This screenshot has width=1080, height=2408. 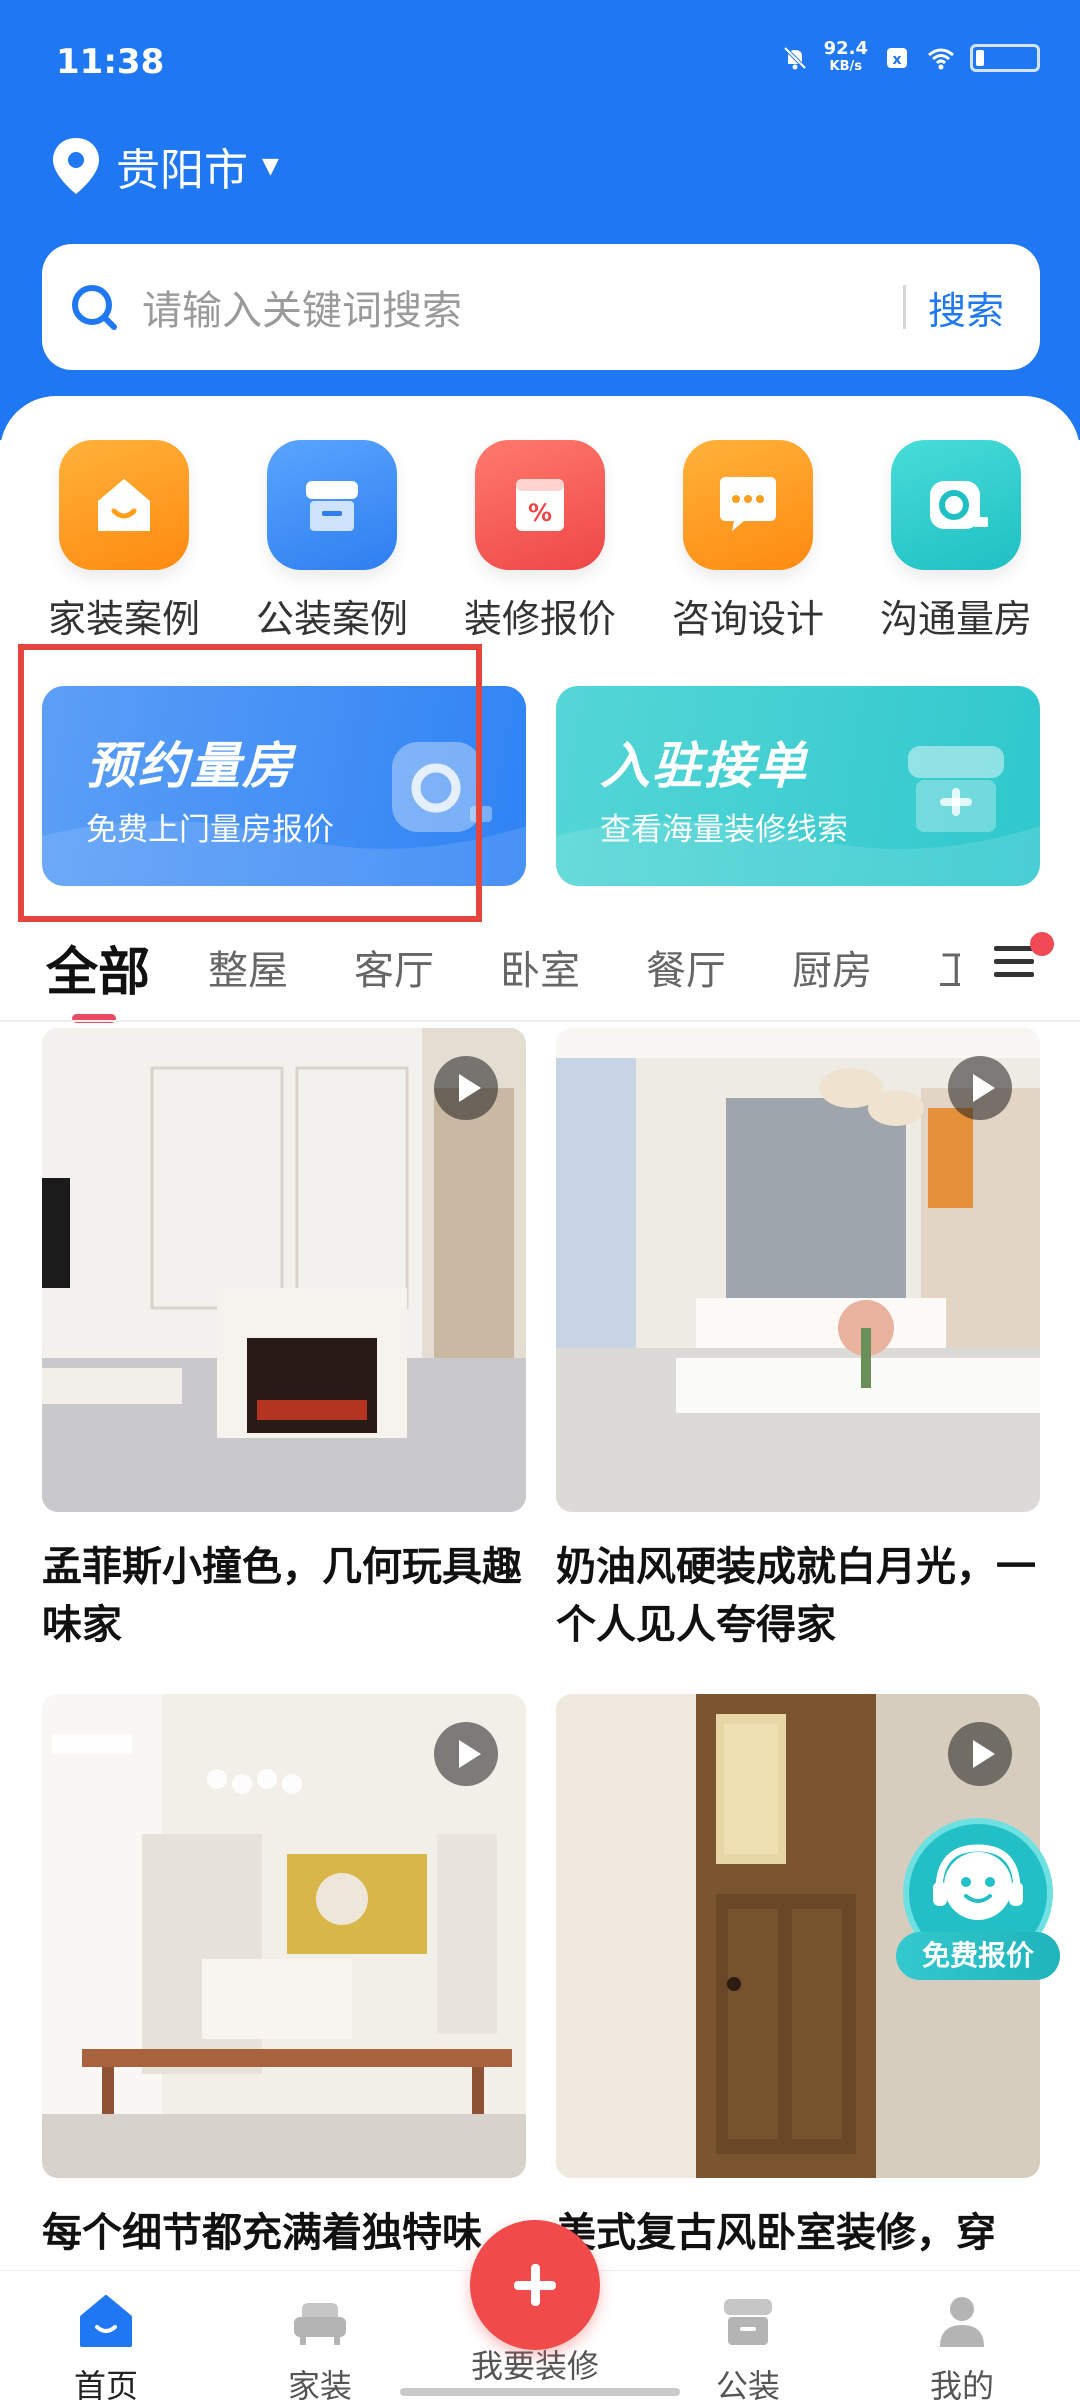 What do you see at coordinates (748, 505) in the screenshot?
I see `chat-bubble-icon` at bounding box center [748, 505].